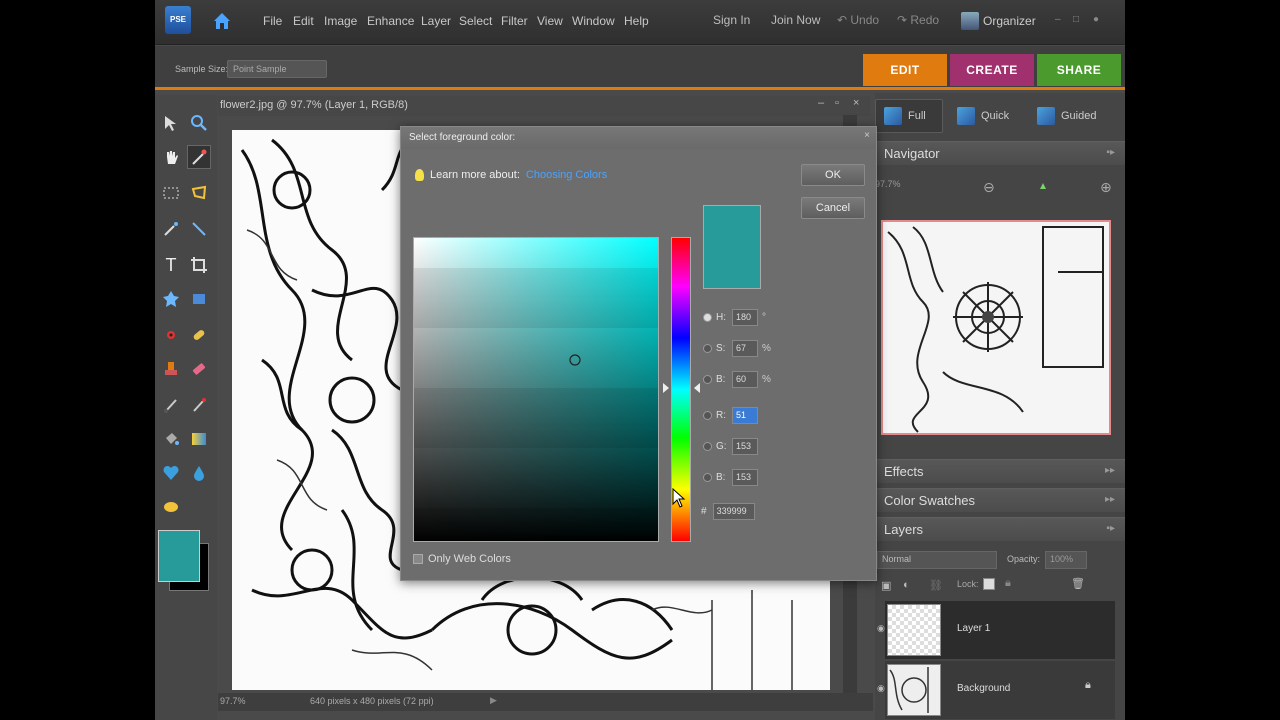 The width and height of the screenshot is (1280, 720). What do you see at coordinates (199, 123) in the screenshot?
I see `zoom-tool-icon` at bounding box center [199, 123].